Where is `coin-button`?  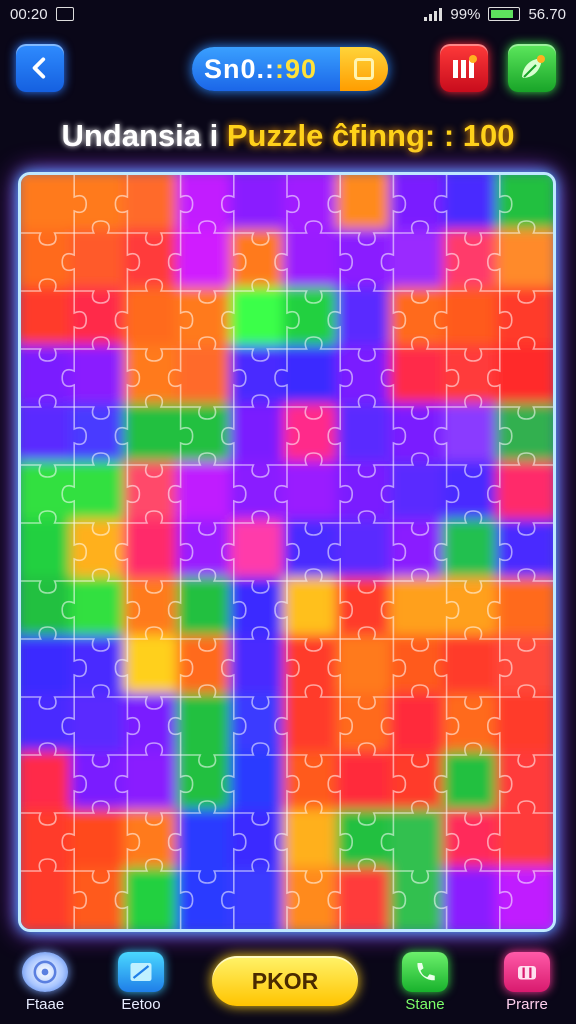 coin-button is located at coordinates (364, 69).